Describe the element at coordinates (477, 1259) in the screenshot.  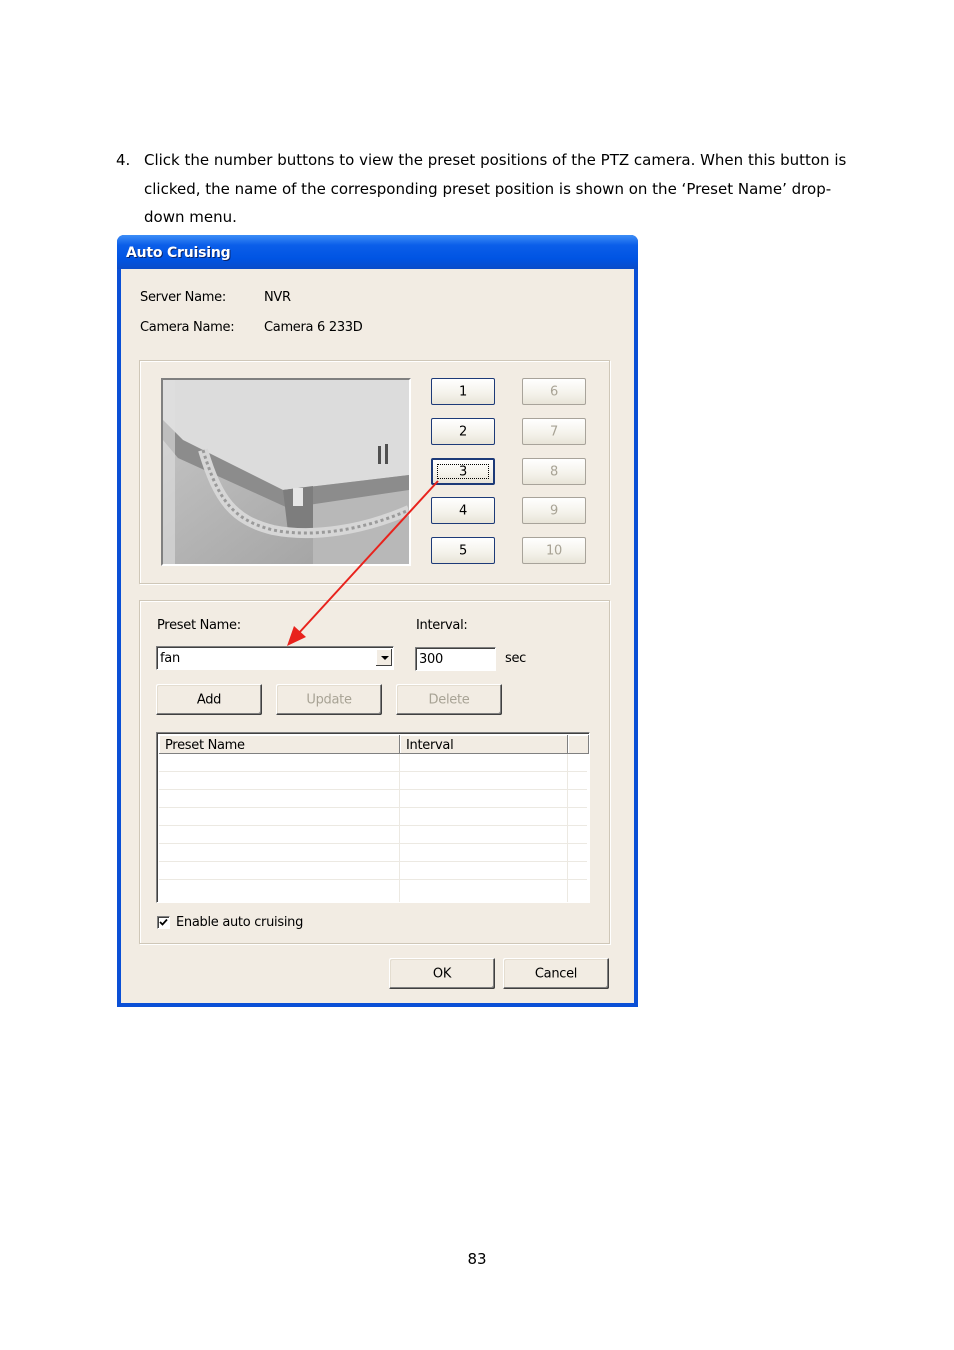
I see `page-number: 83` at that location.